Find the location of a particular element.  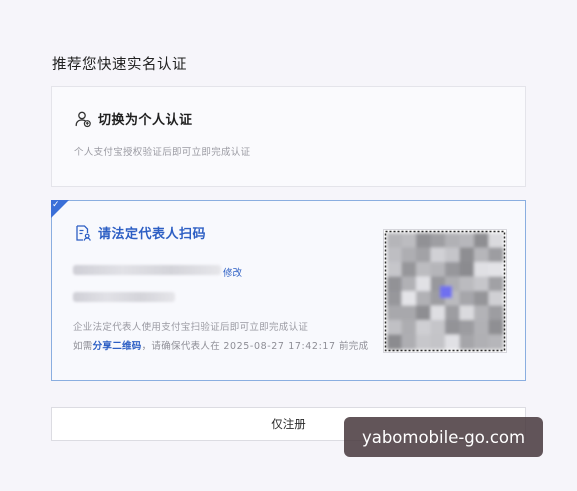

personal-auth-title: 切换为个人认证 is located at coordinates (145, 120).